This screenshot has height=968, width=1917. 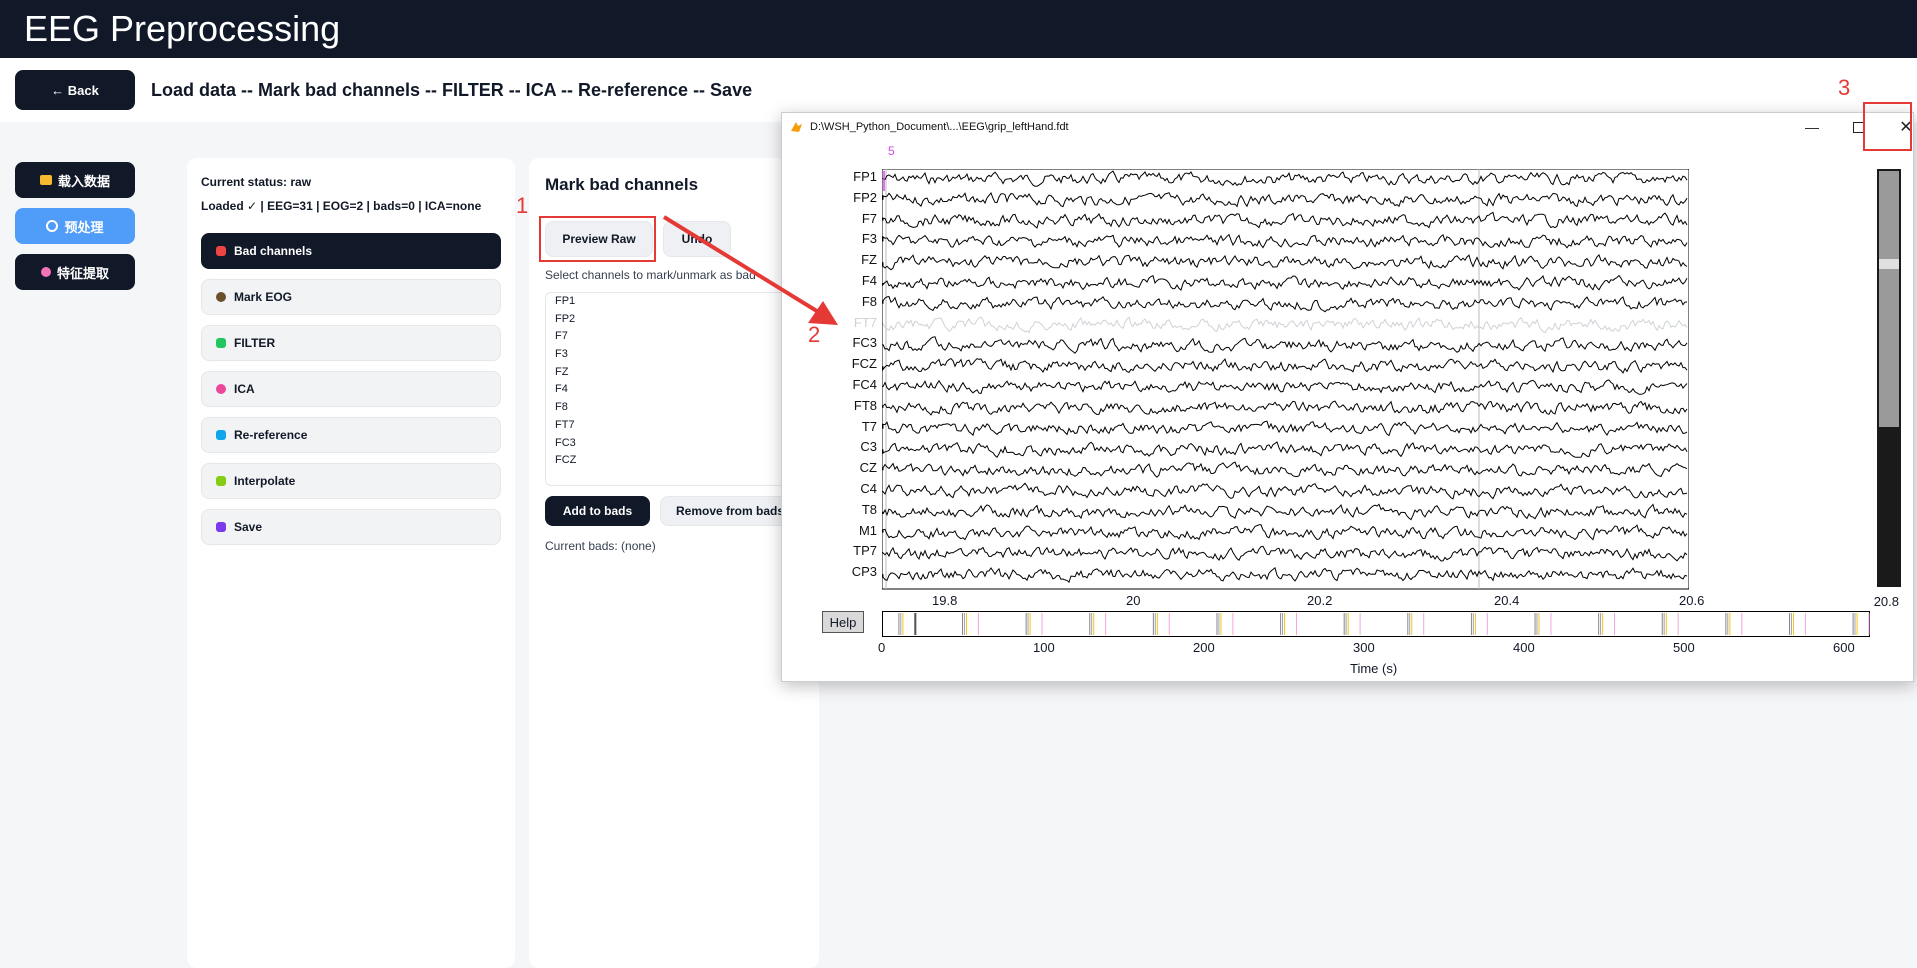 What do you see at coordinates (351, 481) in the screenshot?
I see `step-interpolate: Interpolate` at bounding box center [351, 481].